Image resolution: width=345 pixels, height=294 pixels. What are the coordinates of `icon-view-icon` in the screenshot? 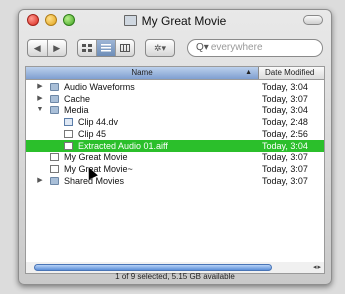 It's located at (87, 48).